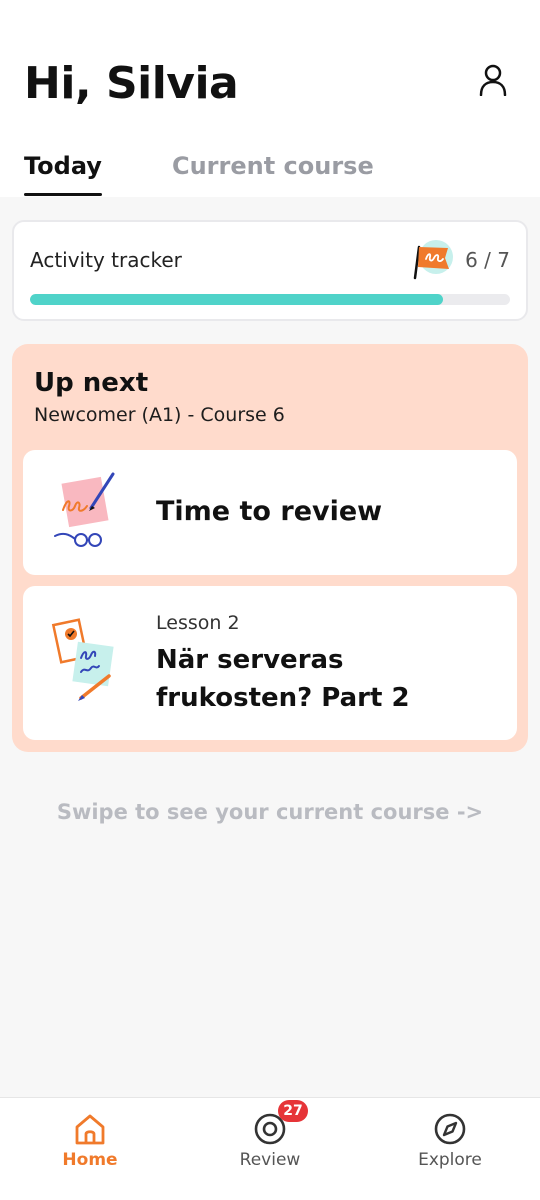  I want to click on nav-review: 27 Review, so click(270, 1149).